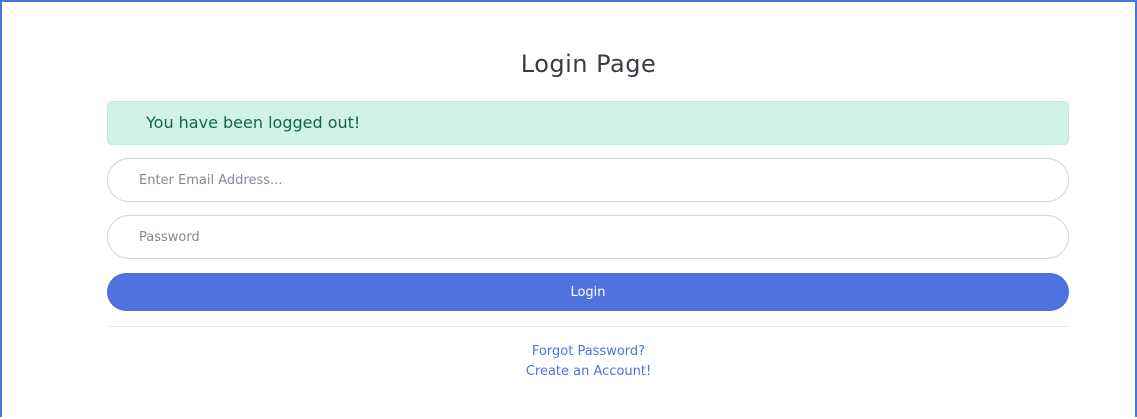 Image resolution: width=1137 pixels, height=419 pixels. Describe the element at coordinates (588, 237) in the screenshot. I see `password-input` at that location.